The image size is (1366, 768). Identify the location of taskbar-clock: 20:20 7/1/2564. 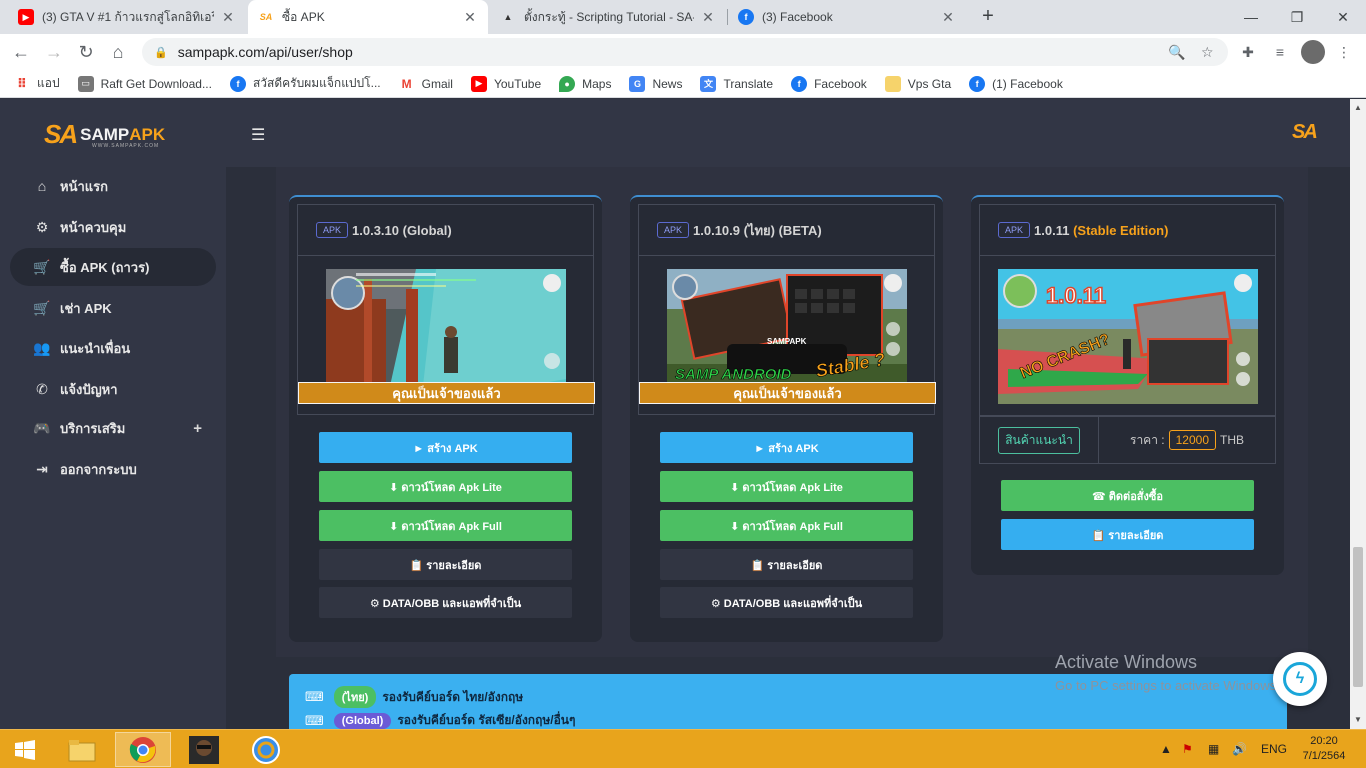
(1324, 749).